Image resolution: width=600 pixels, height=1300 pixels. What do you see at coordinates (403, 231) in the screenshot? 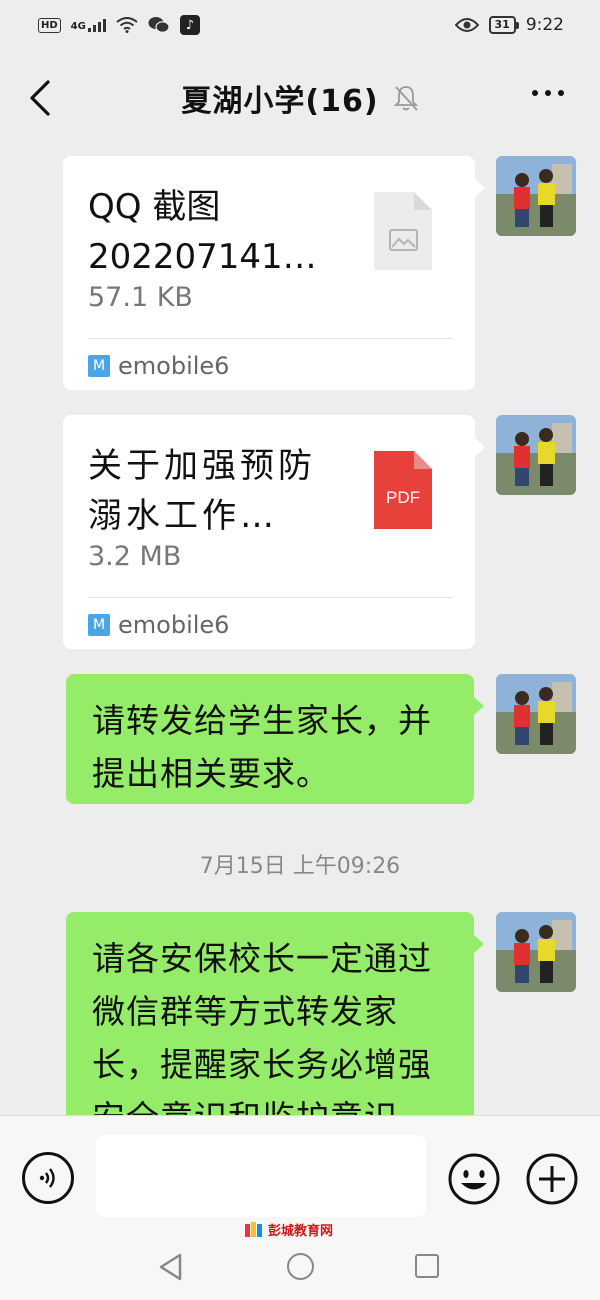
I see `image-file-icon` at bounding box center [403, 231].